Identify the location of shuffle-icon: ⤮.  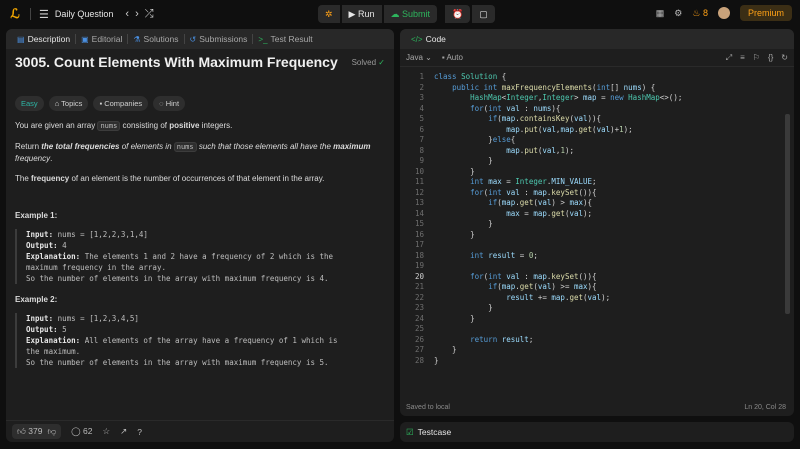
(149, 14).